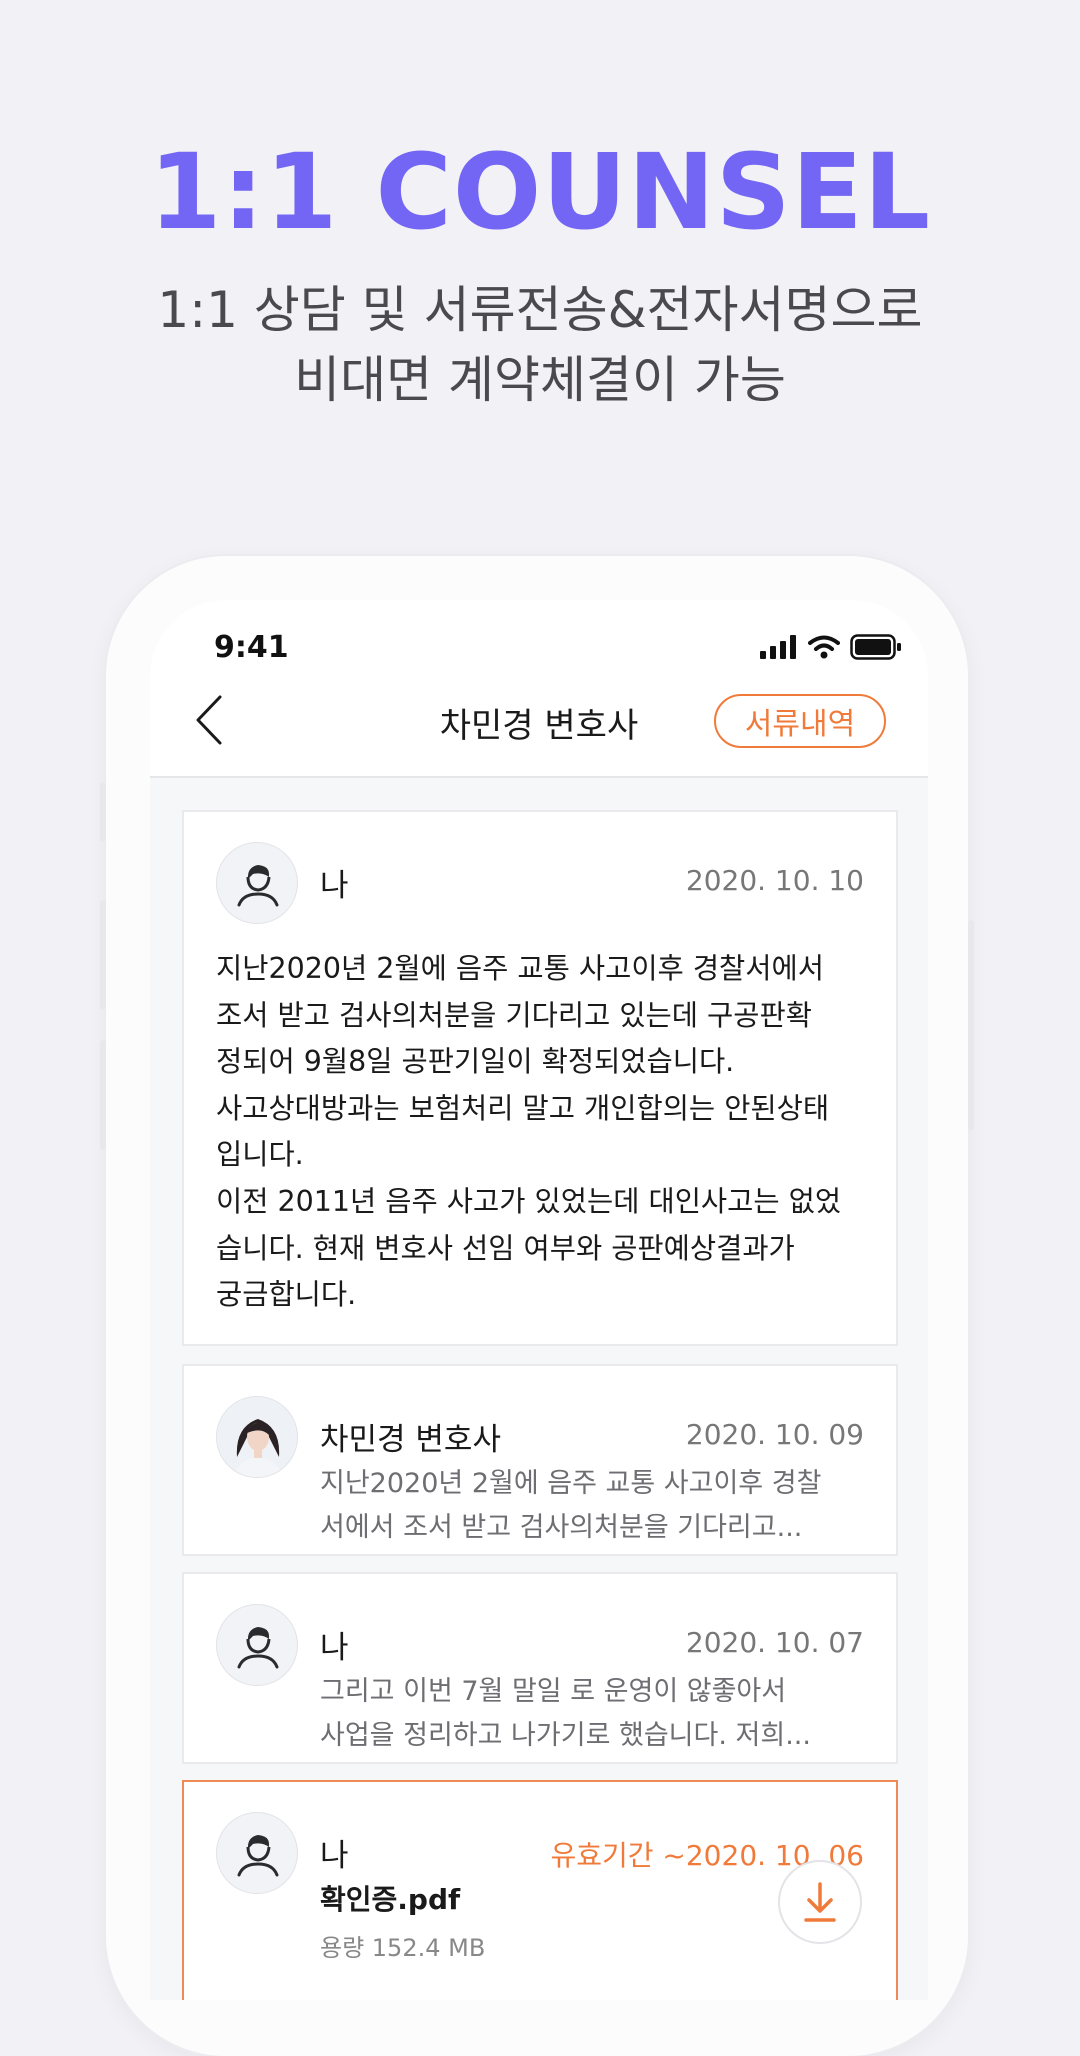 The image size is (1080, 2056). I want to click on battery-icon, so click(875, 647).